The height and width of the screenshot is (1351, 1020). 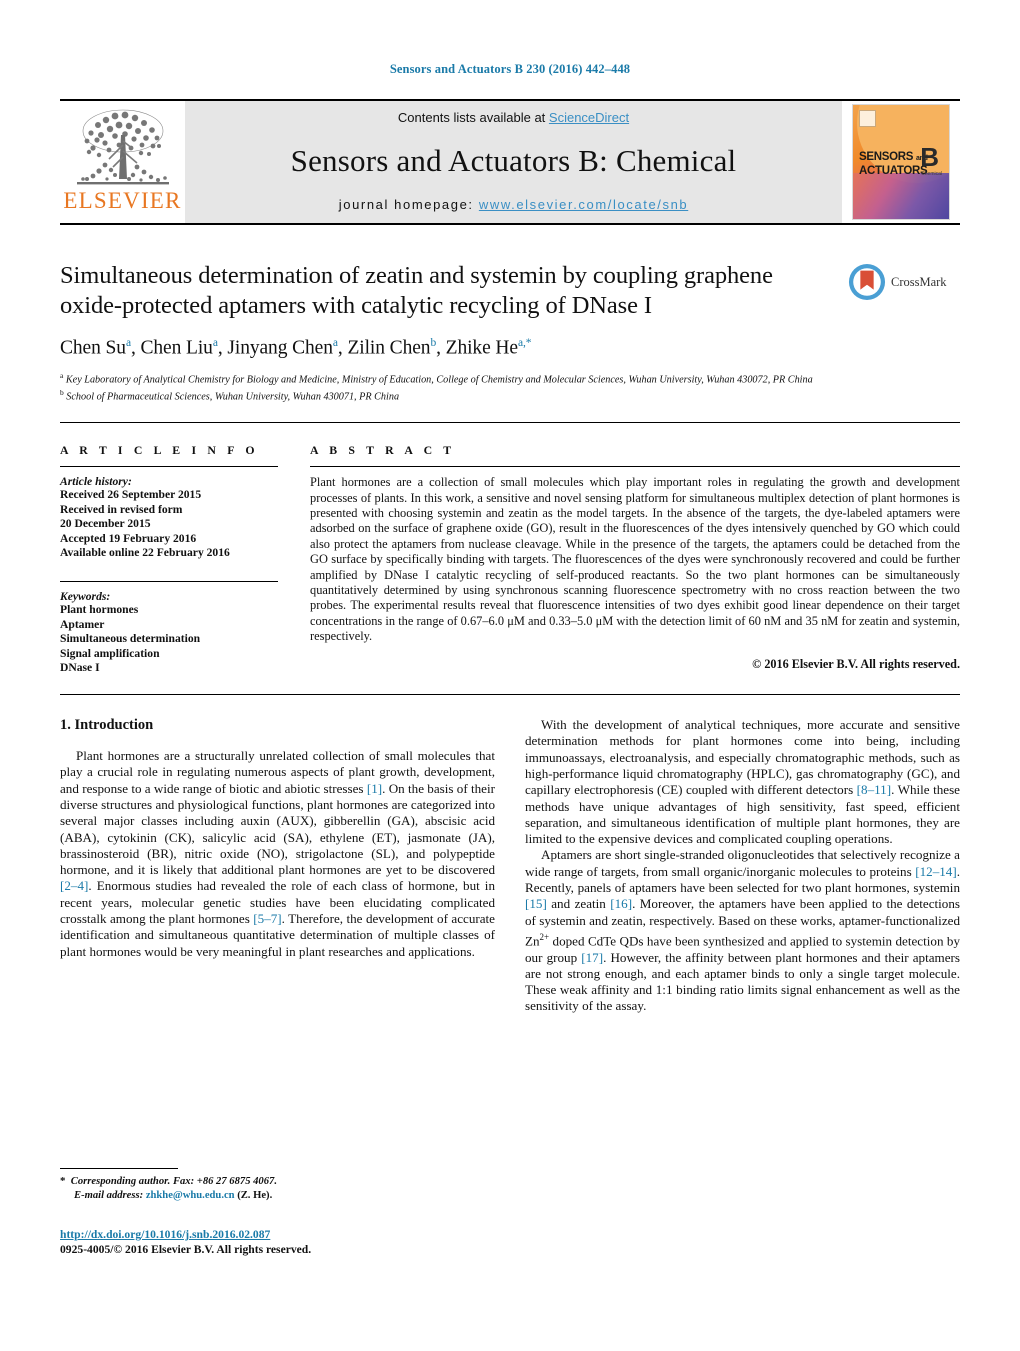 What do you see at coordinates (867, 282) in the screenshot?
I see `crossmark-icon` at bounding box center [867, 282].